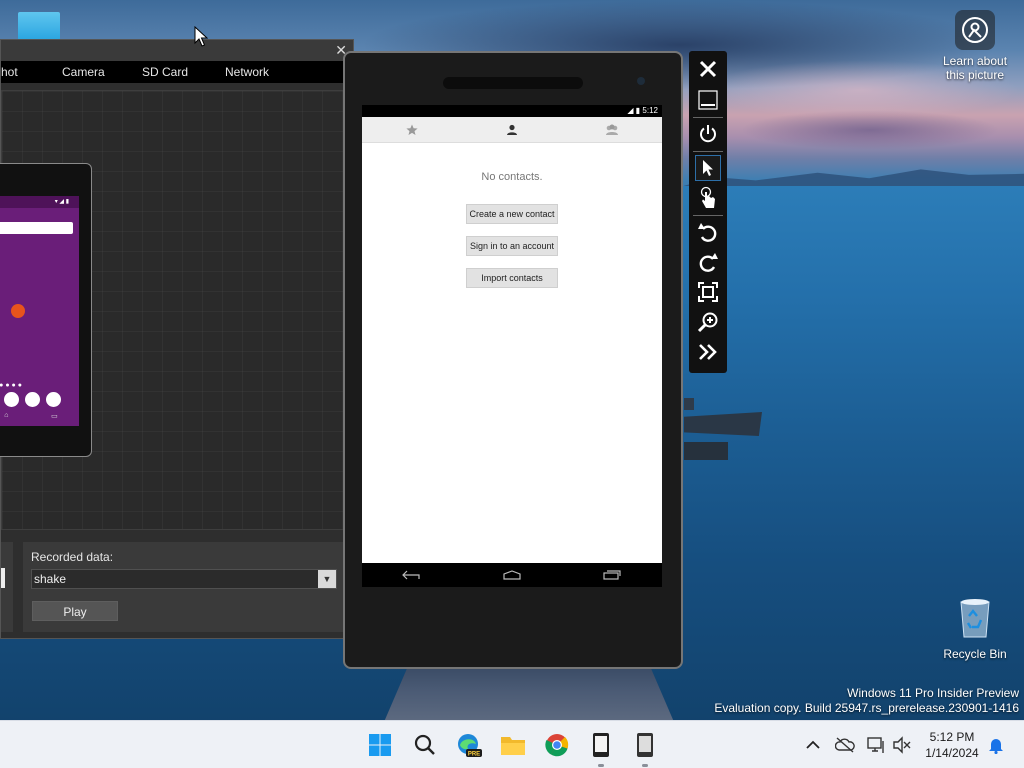 This screenshot has width=1024, height=768. What do you see at coordinates (512, 246) in the screenshot?
I see `sign-in-account-button: Sign in to an account` at bounding box center [512, 246].